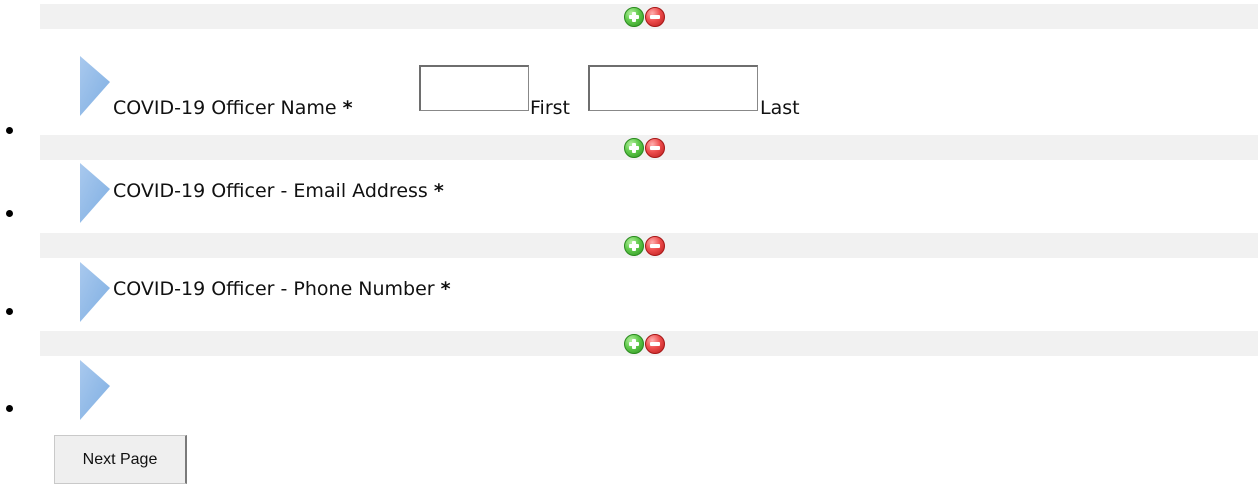 The height and width of the screenshot is (484, 1258). I want to click on question-text: COVID-19 Officer - Email Address, so click(270, 191).